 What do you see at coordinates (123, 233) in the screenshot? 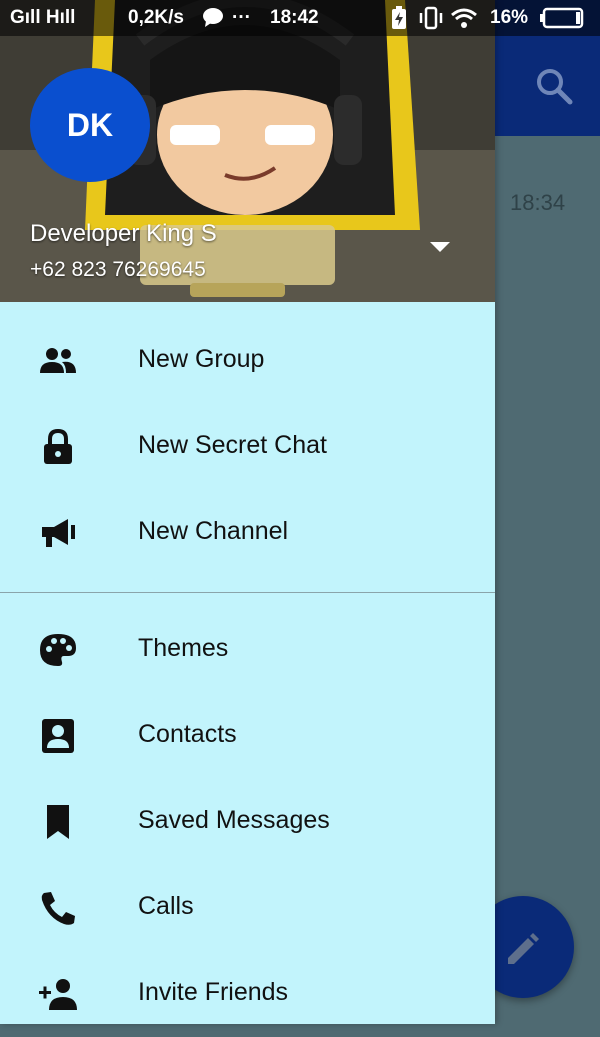
I see `user-name: Developer King S` at bounding box center [123, 233].